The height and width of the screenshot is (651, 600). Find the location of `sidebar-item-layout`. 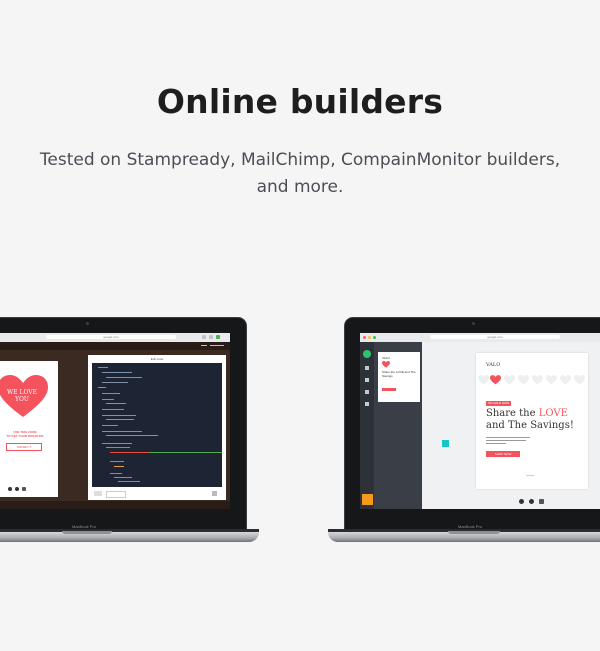

sidebar-item-layout is located at coordinates (367, 368).